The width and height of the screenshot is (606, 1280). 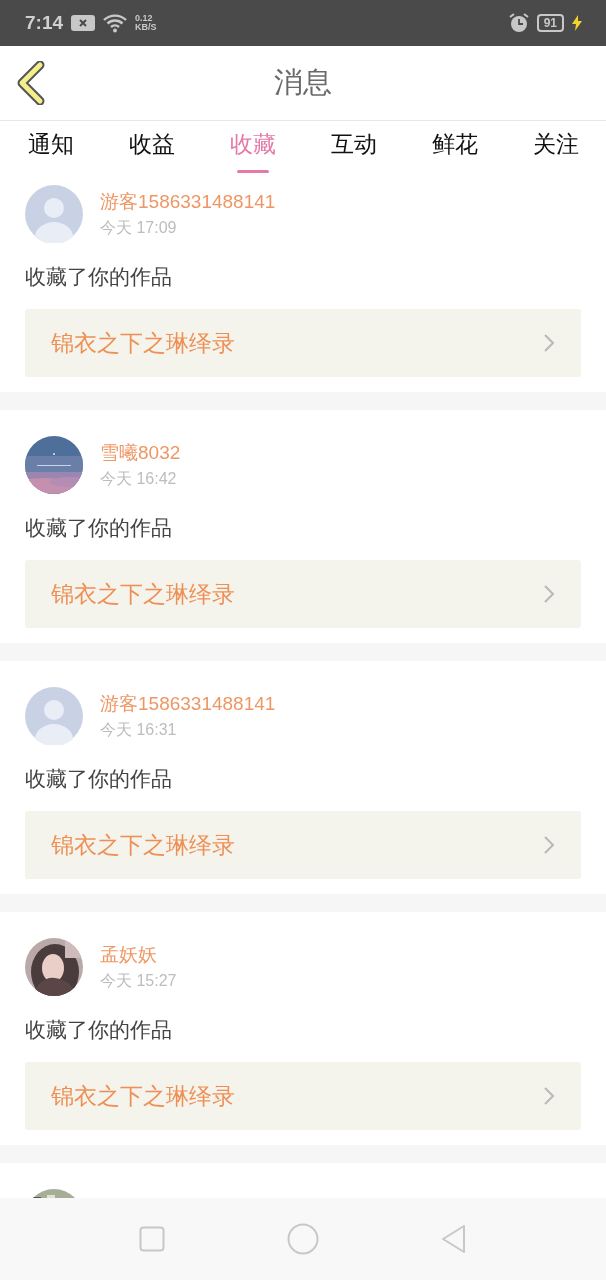 What do you see at coordinates (303, 82) in the screenshot?
I see `page-title: 消息` at bounding box center [303, 82].